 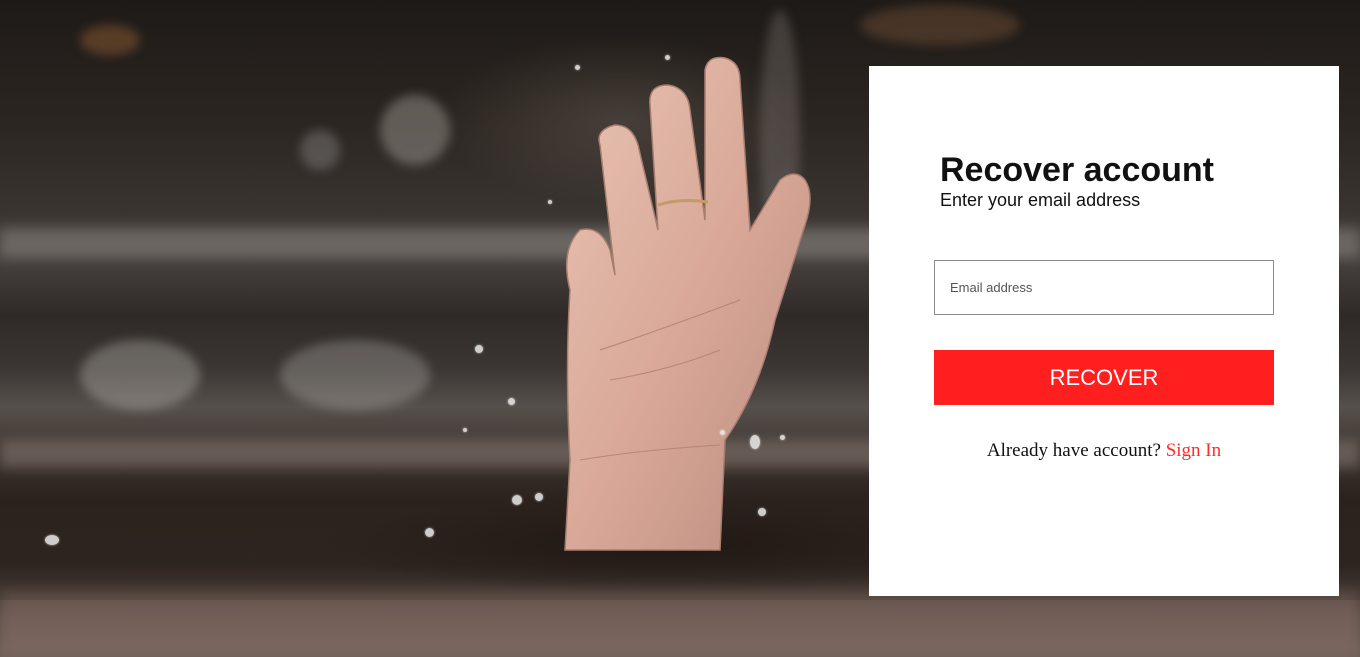 I want to click on signin-prompt-row: Already have account? Sign In, so click(x=1104, y=451).